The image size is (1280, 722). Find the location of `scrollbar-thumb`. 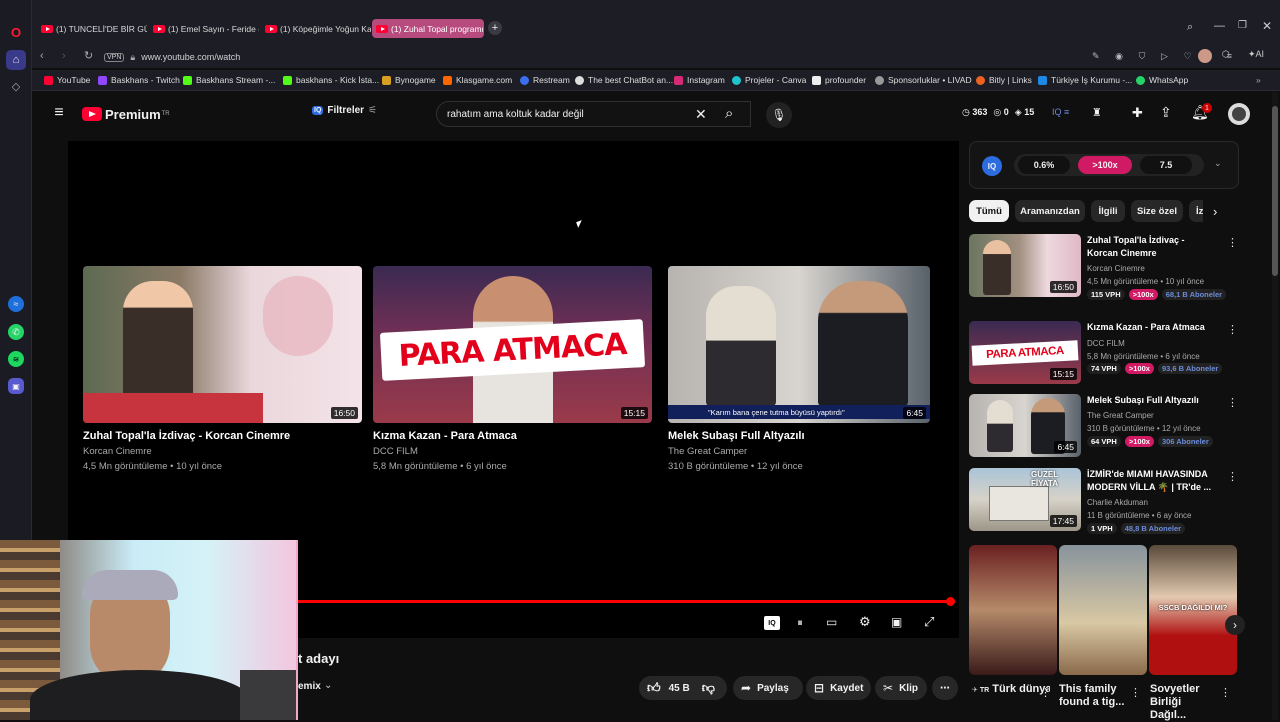

scrollbar-thumb is located at coordinates (1275, 191).